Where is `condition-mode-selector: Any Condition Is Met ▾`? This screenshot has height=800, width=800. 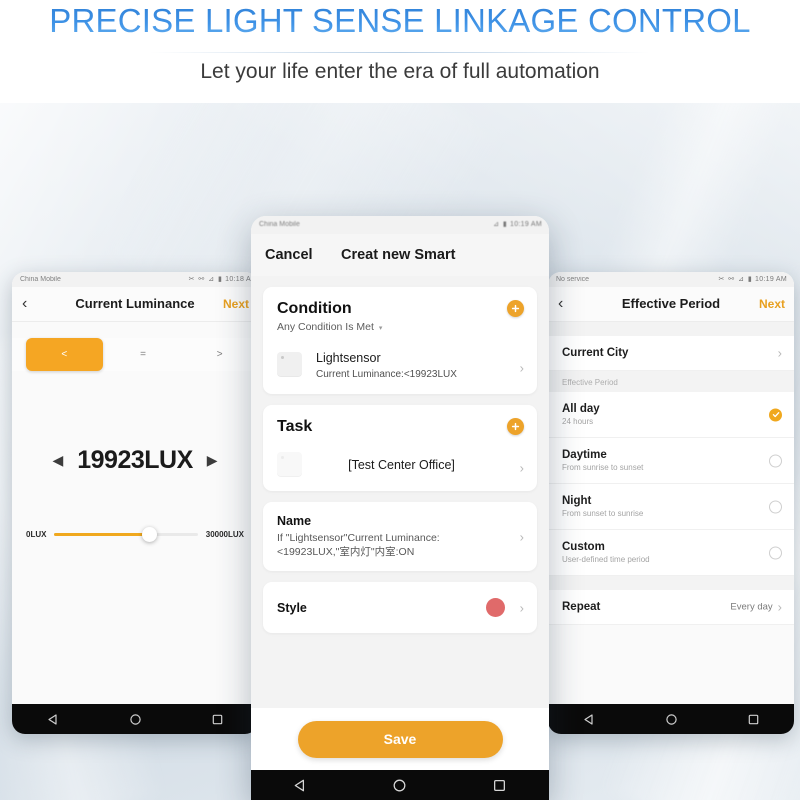
condition-mode-selector: Any Condition Is Met ▾ is located at coordinates (400, 327).